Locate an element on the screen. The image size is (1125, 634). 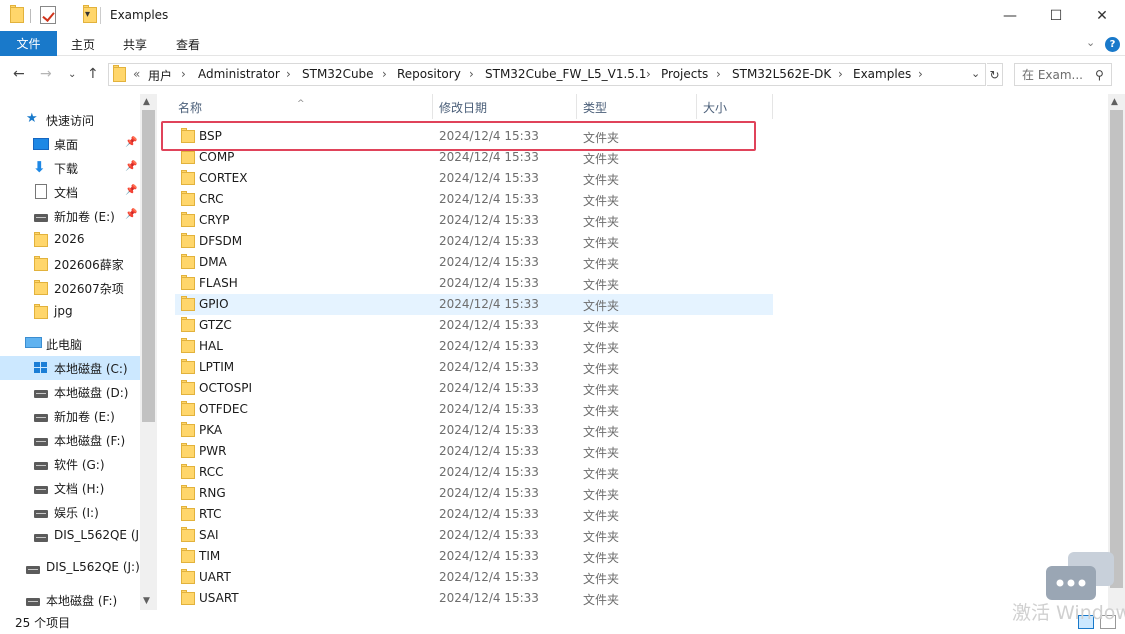
nav-item-drive-d: 本地磁盘 (D:) is located at coordinates (70, 392).